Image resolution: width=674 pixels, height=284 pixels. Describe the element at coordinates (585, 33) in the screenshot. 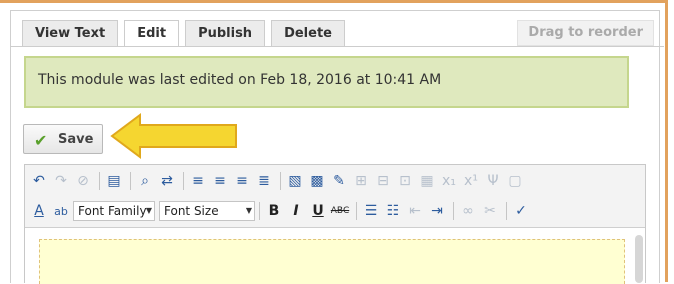

I see `drag-to-reorder-handle: Drag to reorder` at that location.